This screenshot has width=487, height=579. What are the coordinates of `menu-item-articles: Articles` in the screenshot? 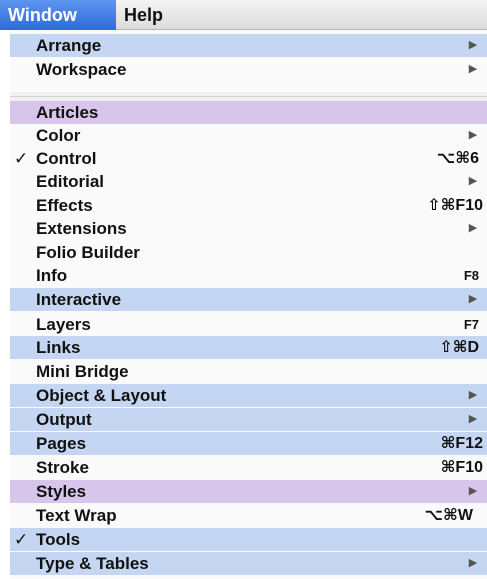 It's located at (248, 112).